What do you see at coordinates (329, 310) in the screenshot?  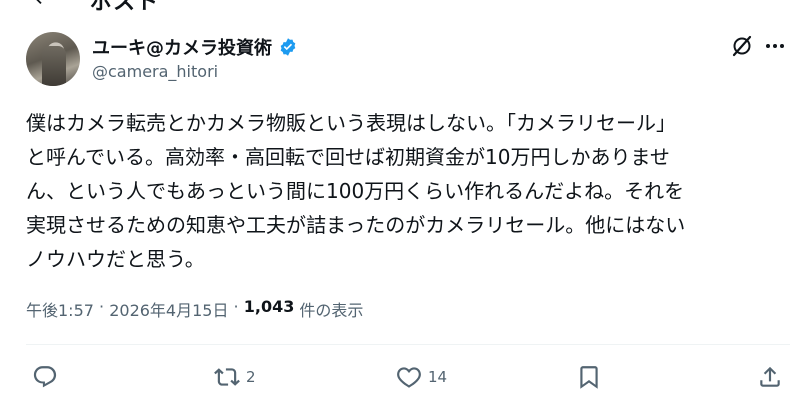 I see `views-label: 件の表示` at bounding box center [329, 310].